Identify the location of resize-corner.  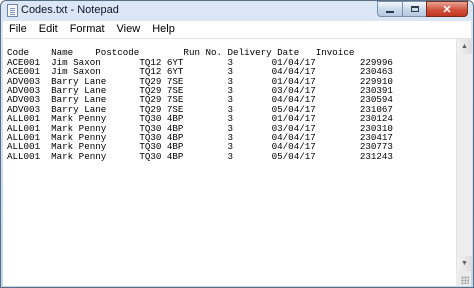
(463, 278).